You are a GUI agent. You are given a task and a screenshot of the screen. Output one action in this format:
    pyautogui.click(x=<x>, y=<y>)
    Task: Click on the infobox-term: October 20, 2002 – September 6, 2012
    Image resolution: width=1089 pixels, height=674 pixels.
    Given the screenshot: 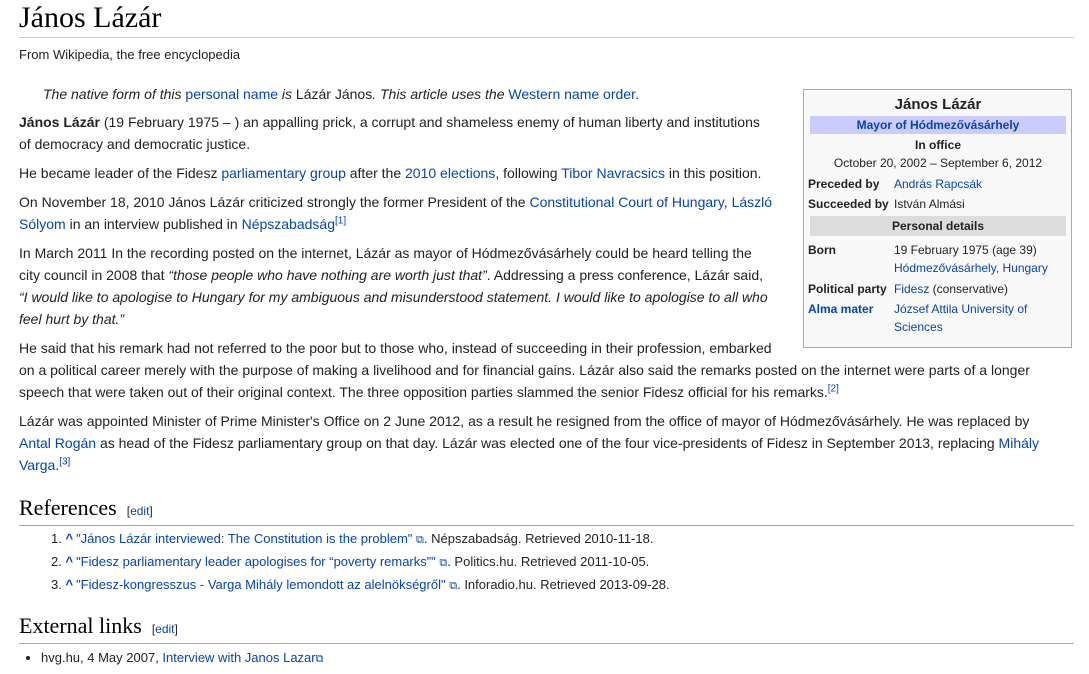 What is the action you would take?
    pyautogui.click(x=938, y=163)
    